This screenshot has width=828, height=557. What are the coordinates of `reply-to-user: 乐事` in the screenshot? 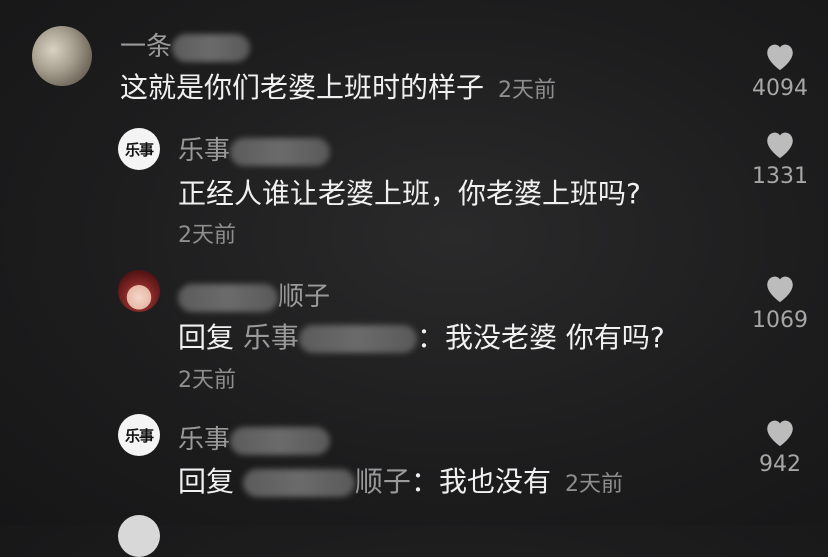 It's located at (271, 337).